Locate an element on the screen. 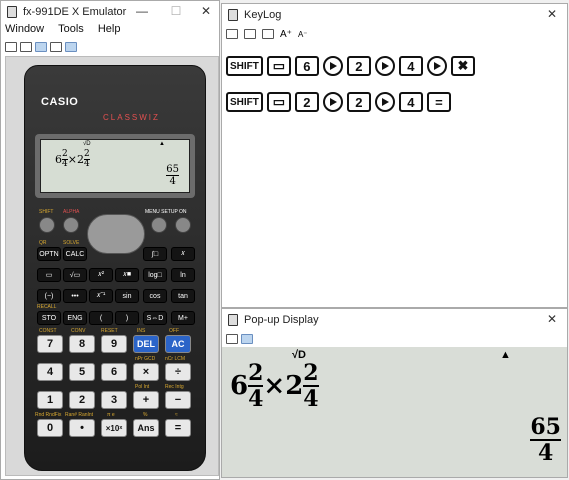 The width and height of the screenshot is (569, 480). degree-key: ••• is located at coordinates (75, 296).